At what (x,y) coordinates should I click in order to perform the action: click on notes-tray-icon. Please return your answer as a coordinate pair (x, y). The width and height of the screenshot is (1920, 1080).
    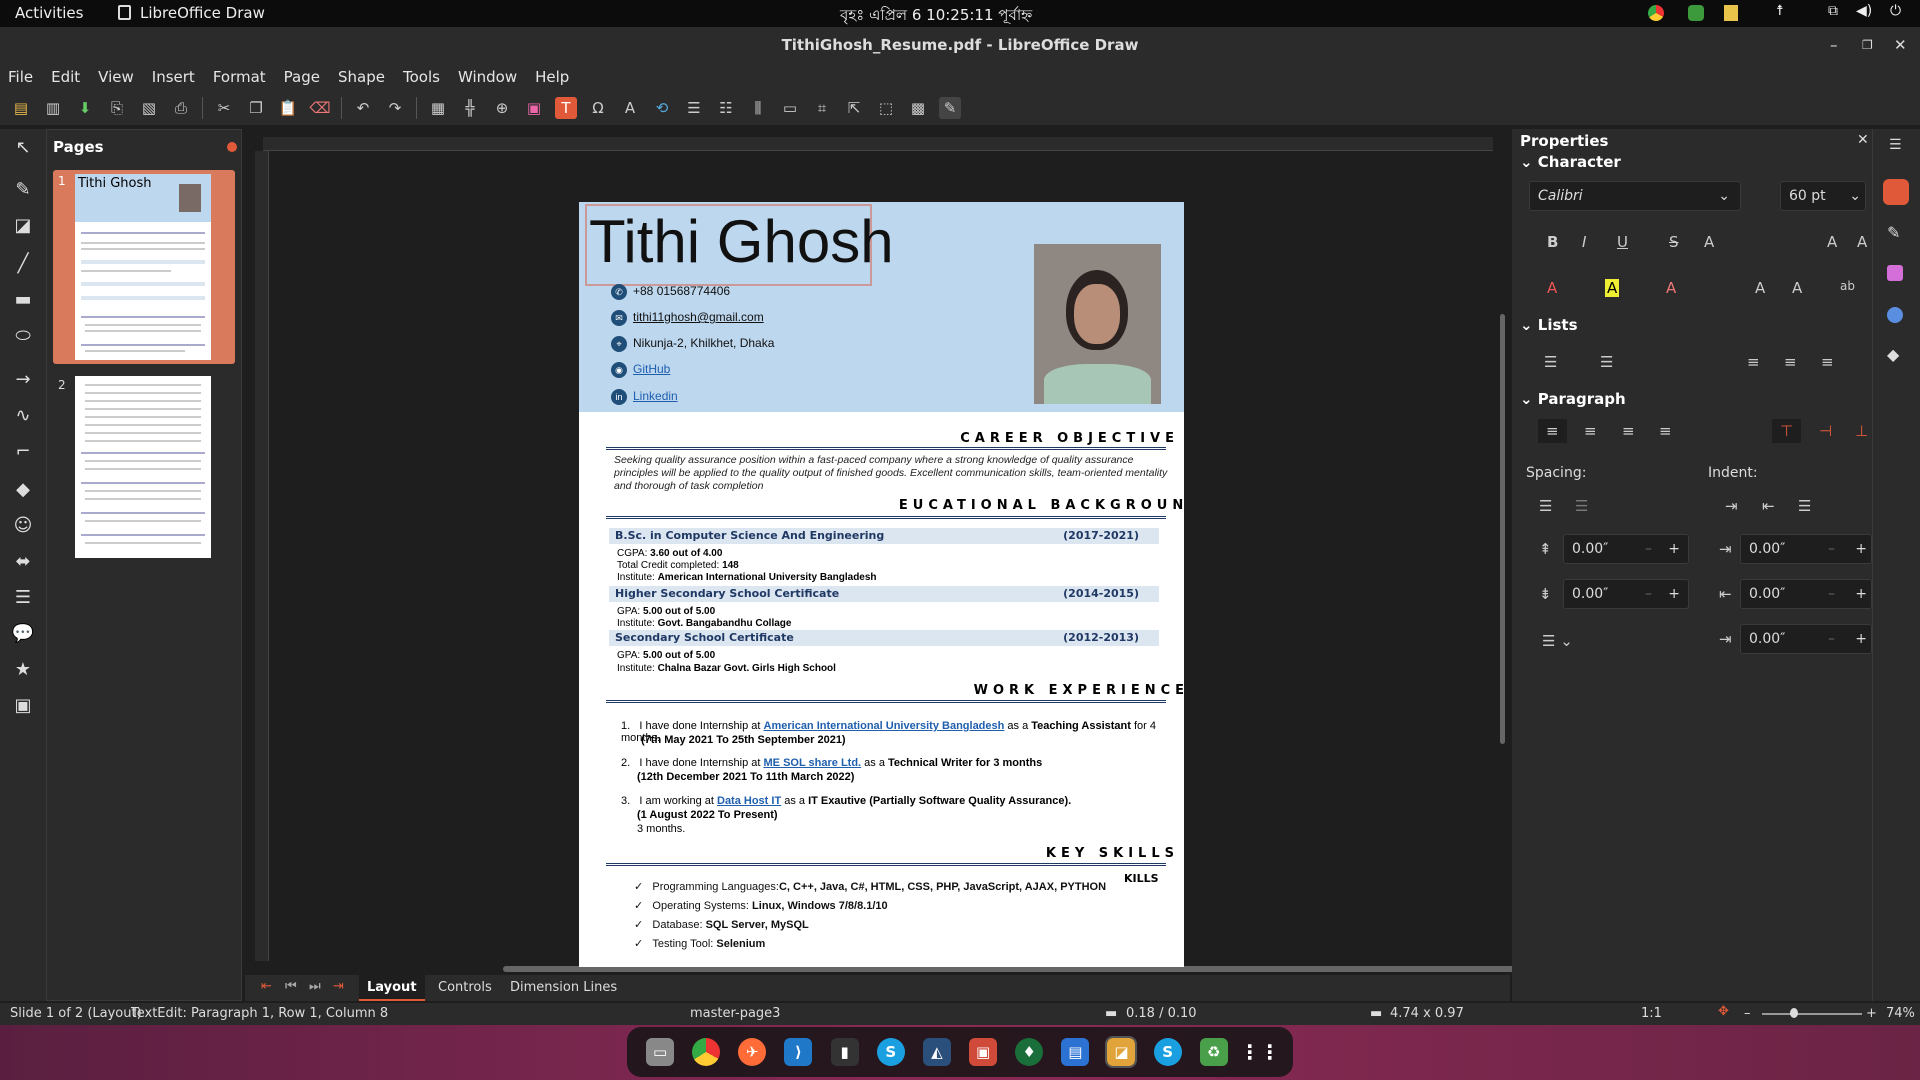
    Looking at the image, I should click on (1731, 13).